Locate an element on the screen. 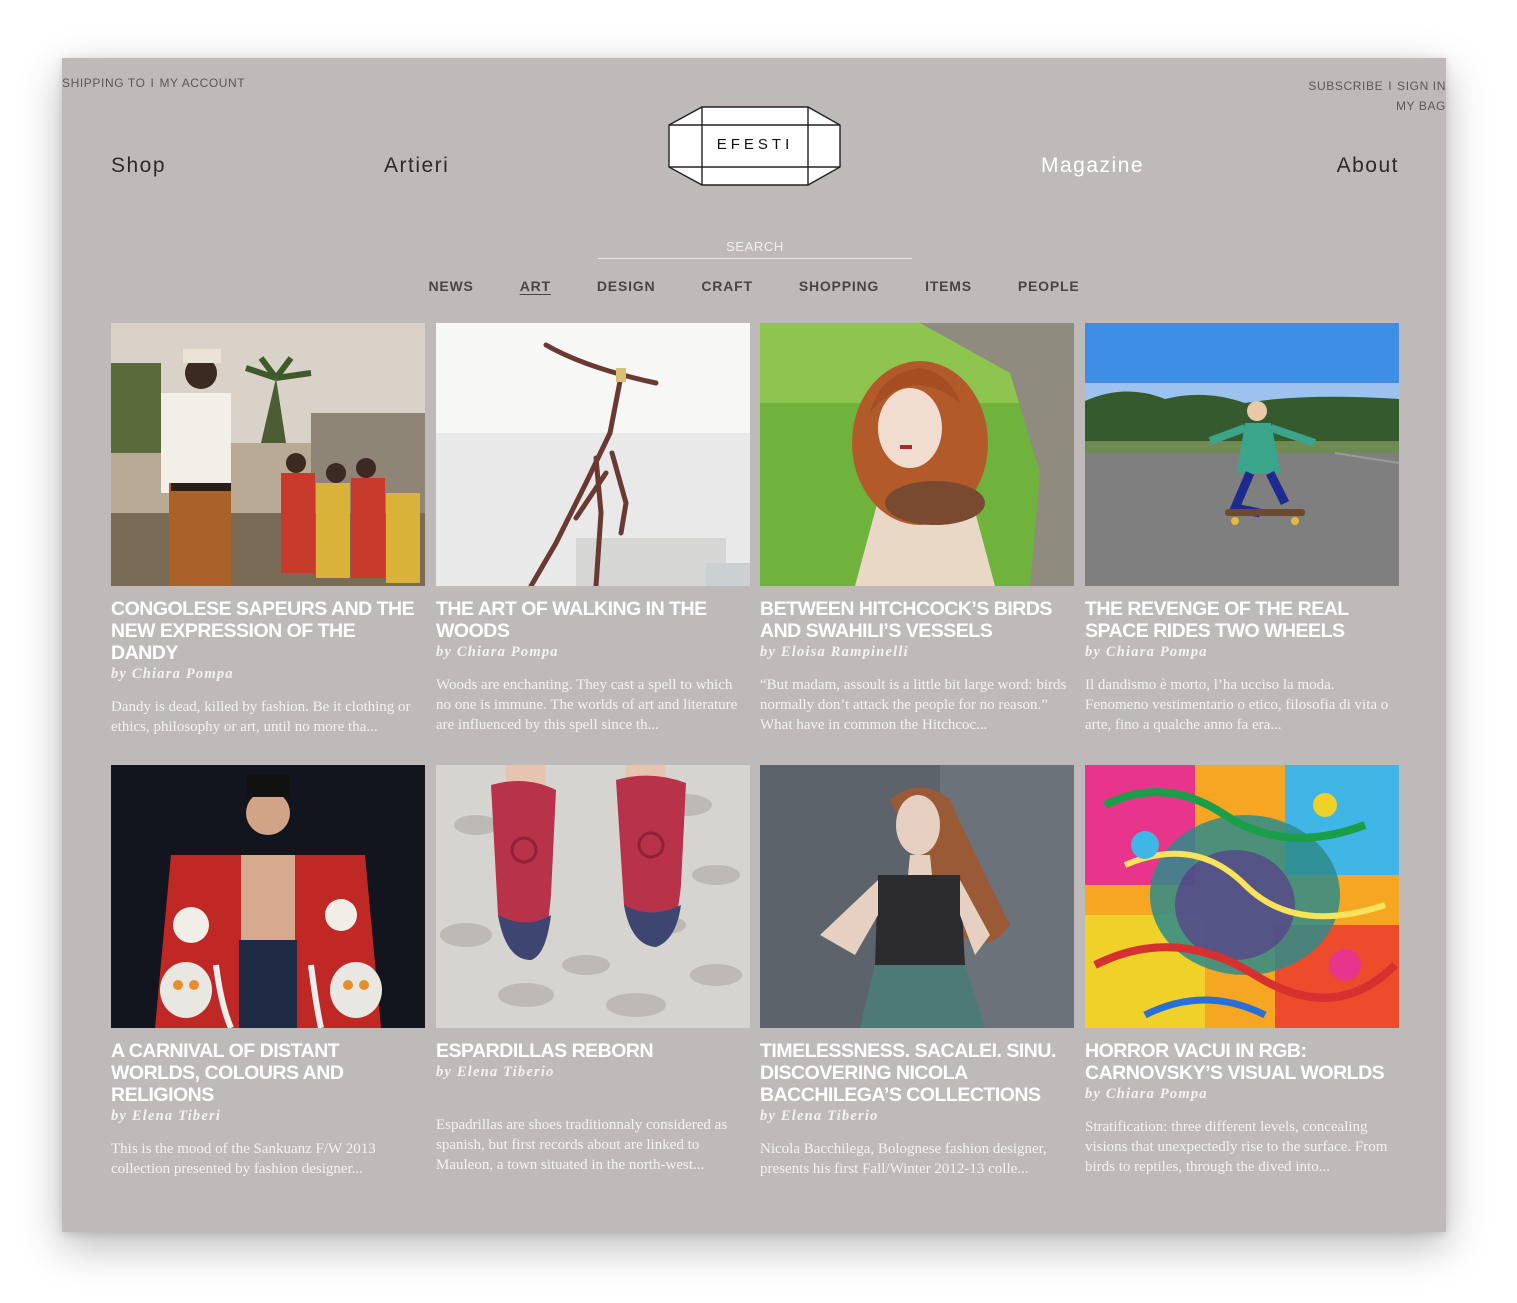 This screenshot has height=1303, width=1517. utility-links-left: SHIPPING TO I MY ACCOUNT is located at coordinates (153, 83).